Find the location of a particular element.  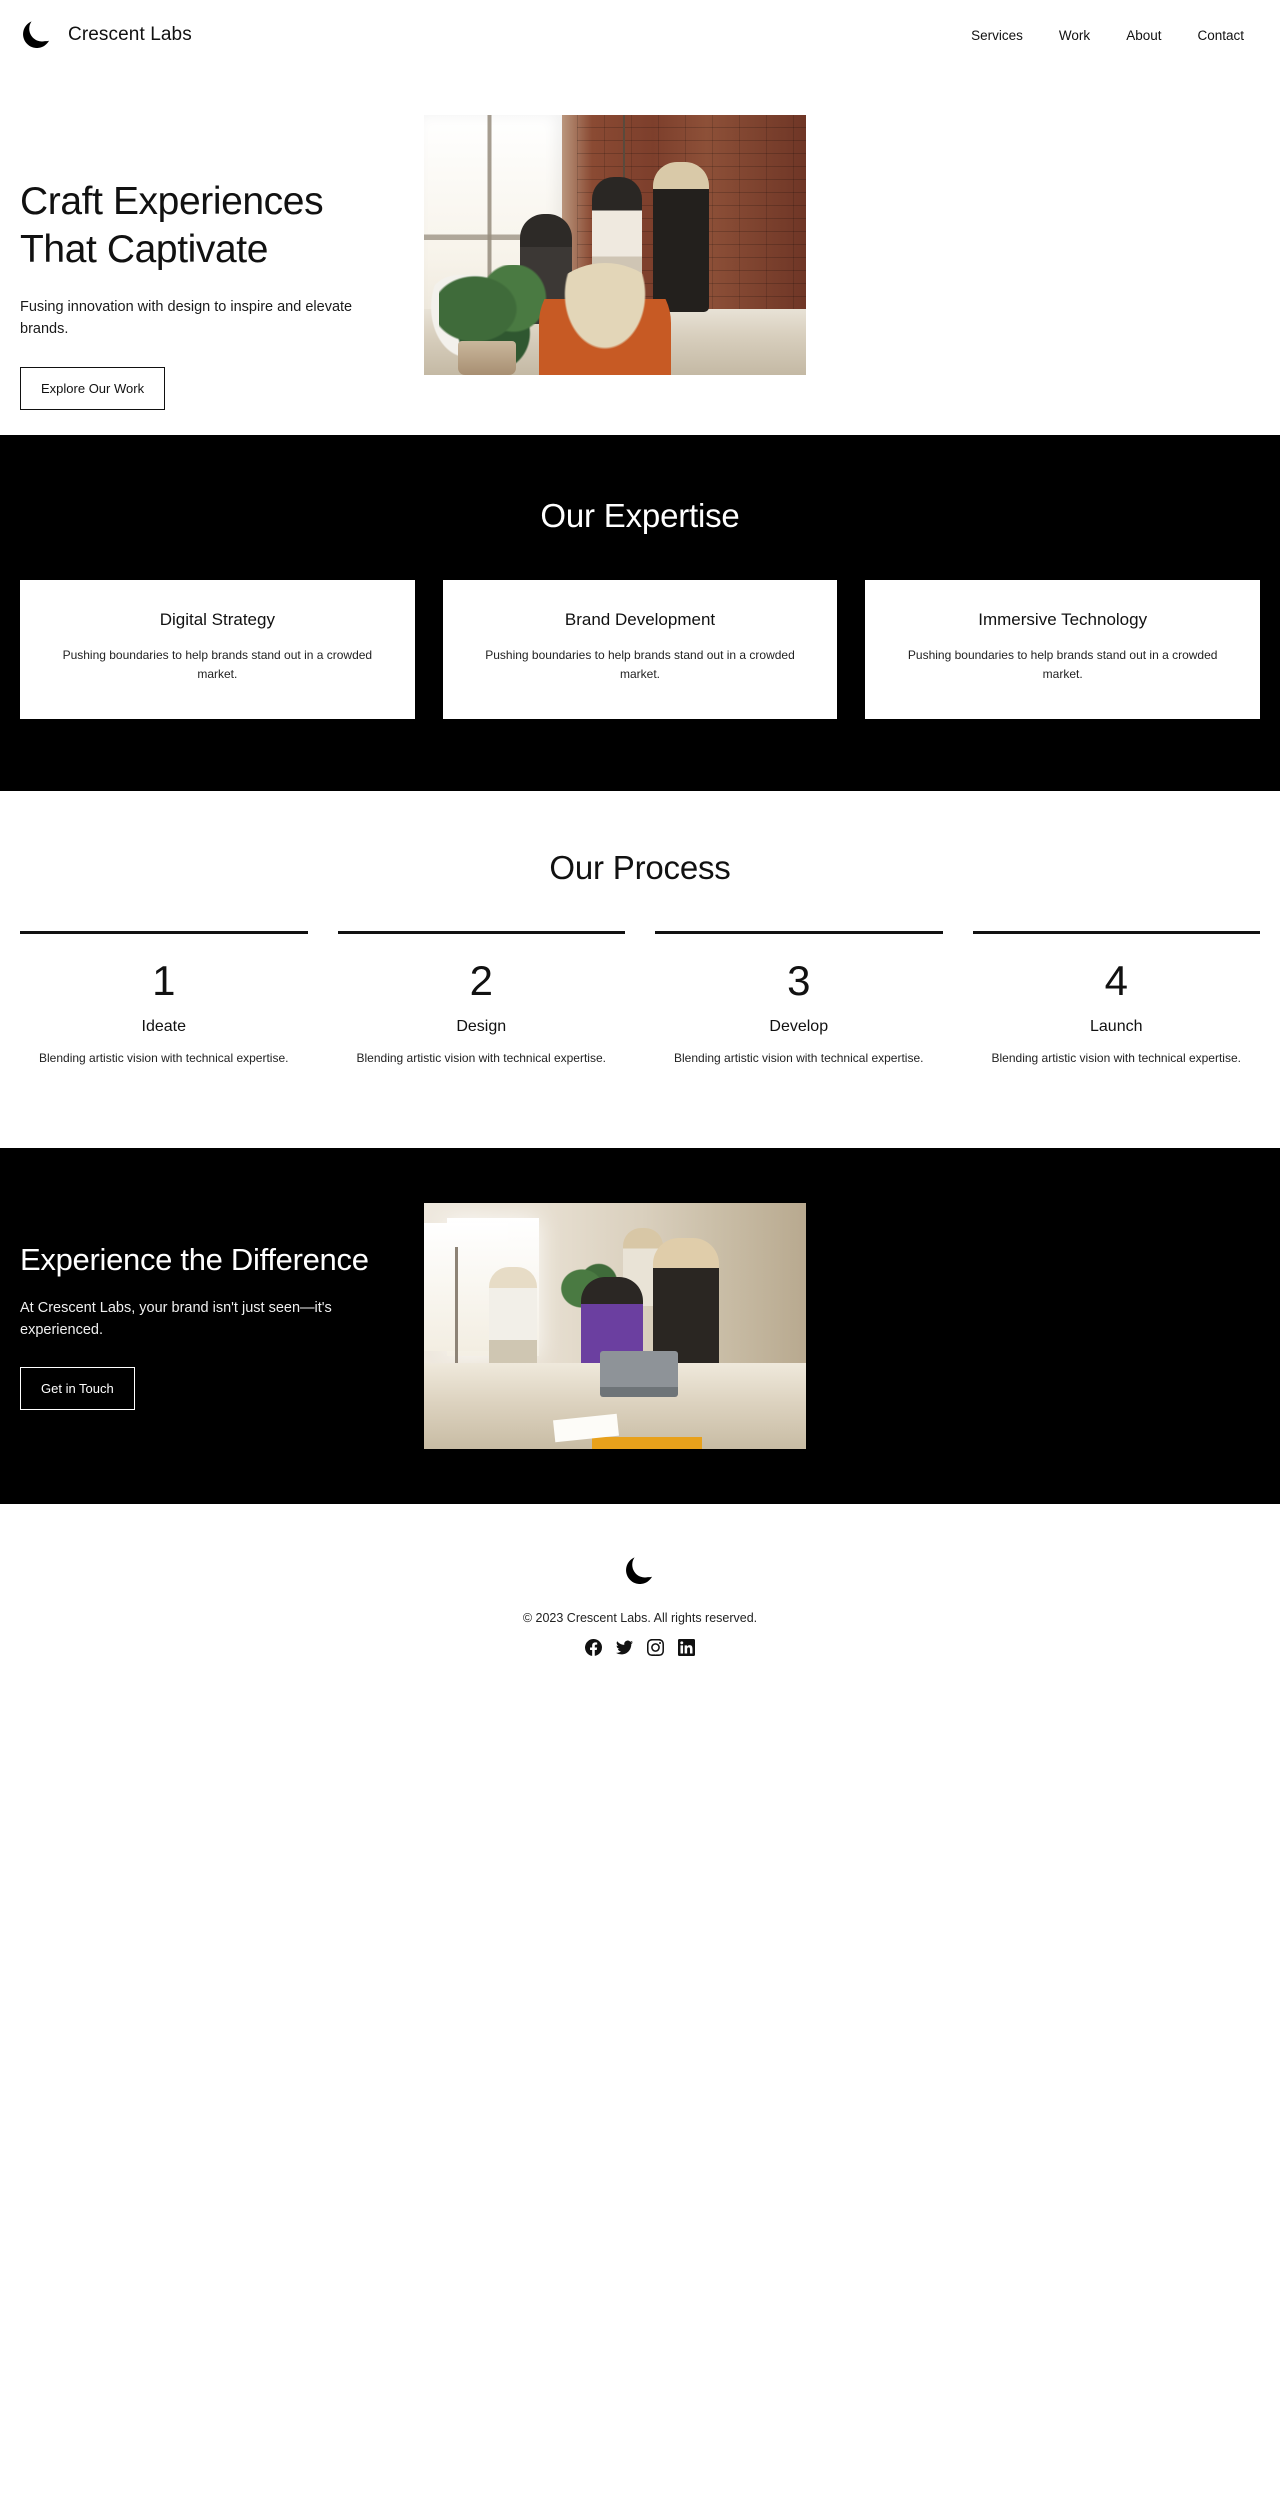

twitter-icon is located at coordinates (624, 1647).